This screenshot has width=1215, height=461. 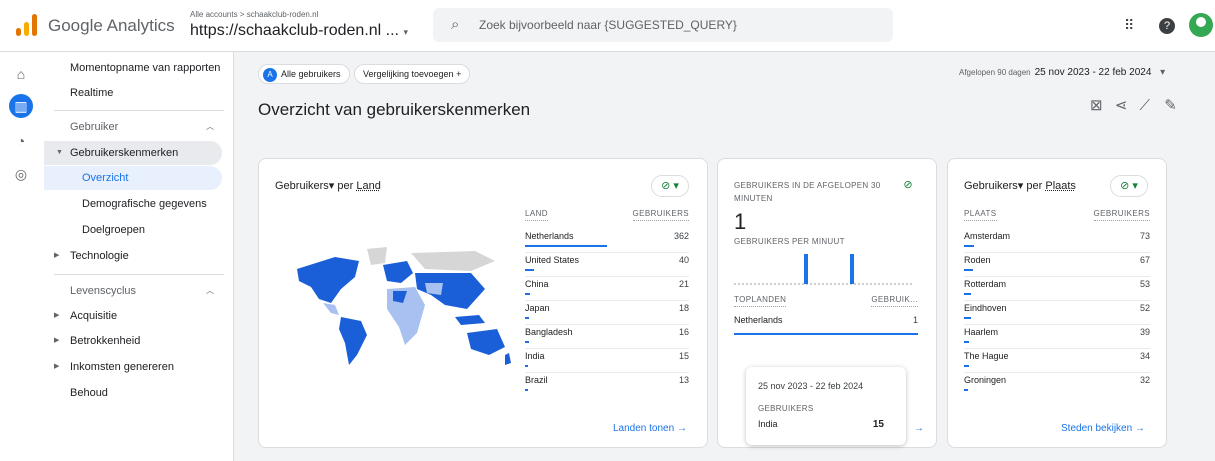 I want to click on analytics-logo-icon, so click(x=27, y=25).